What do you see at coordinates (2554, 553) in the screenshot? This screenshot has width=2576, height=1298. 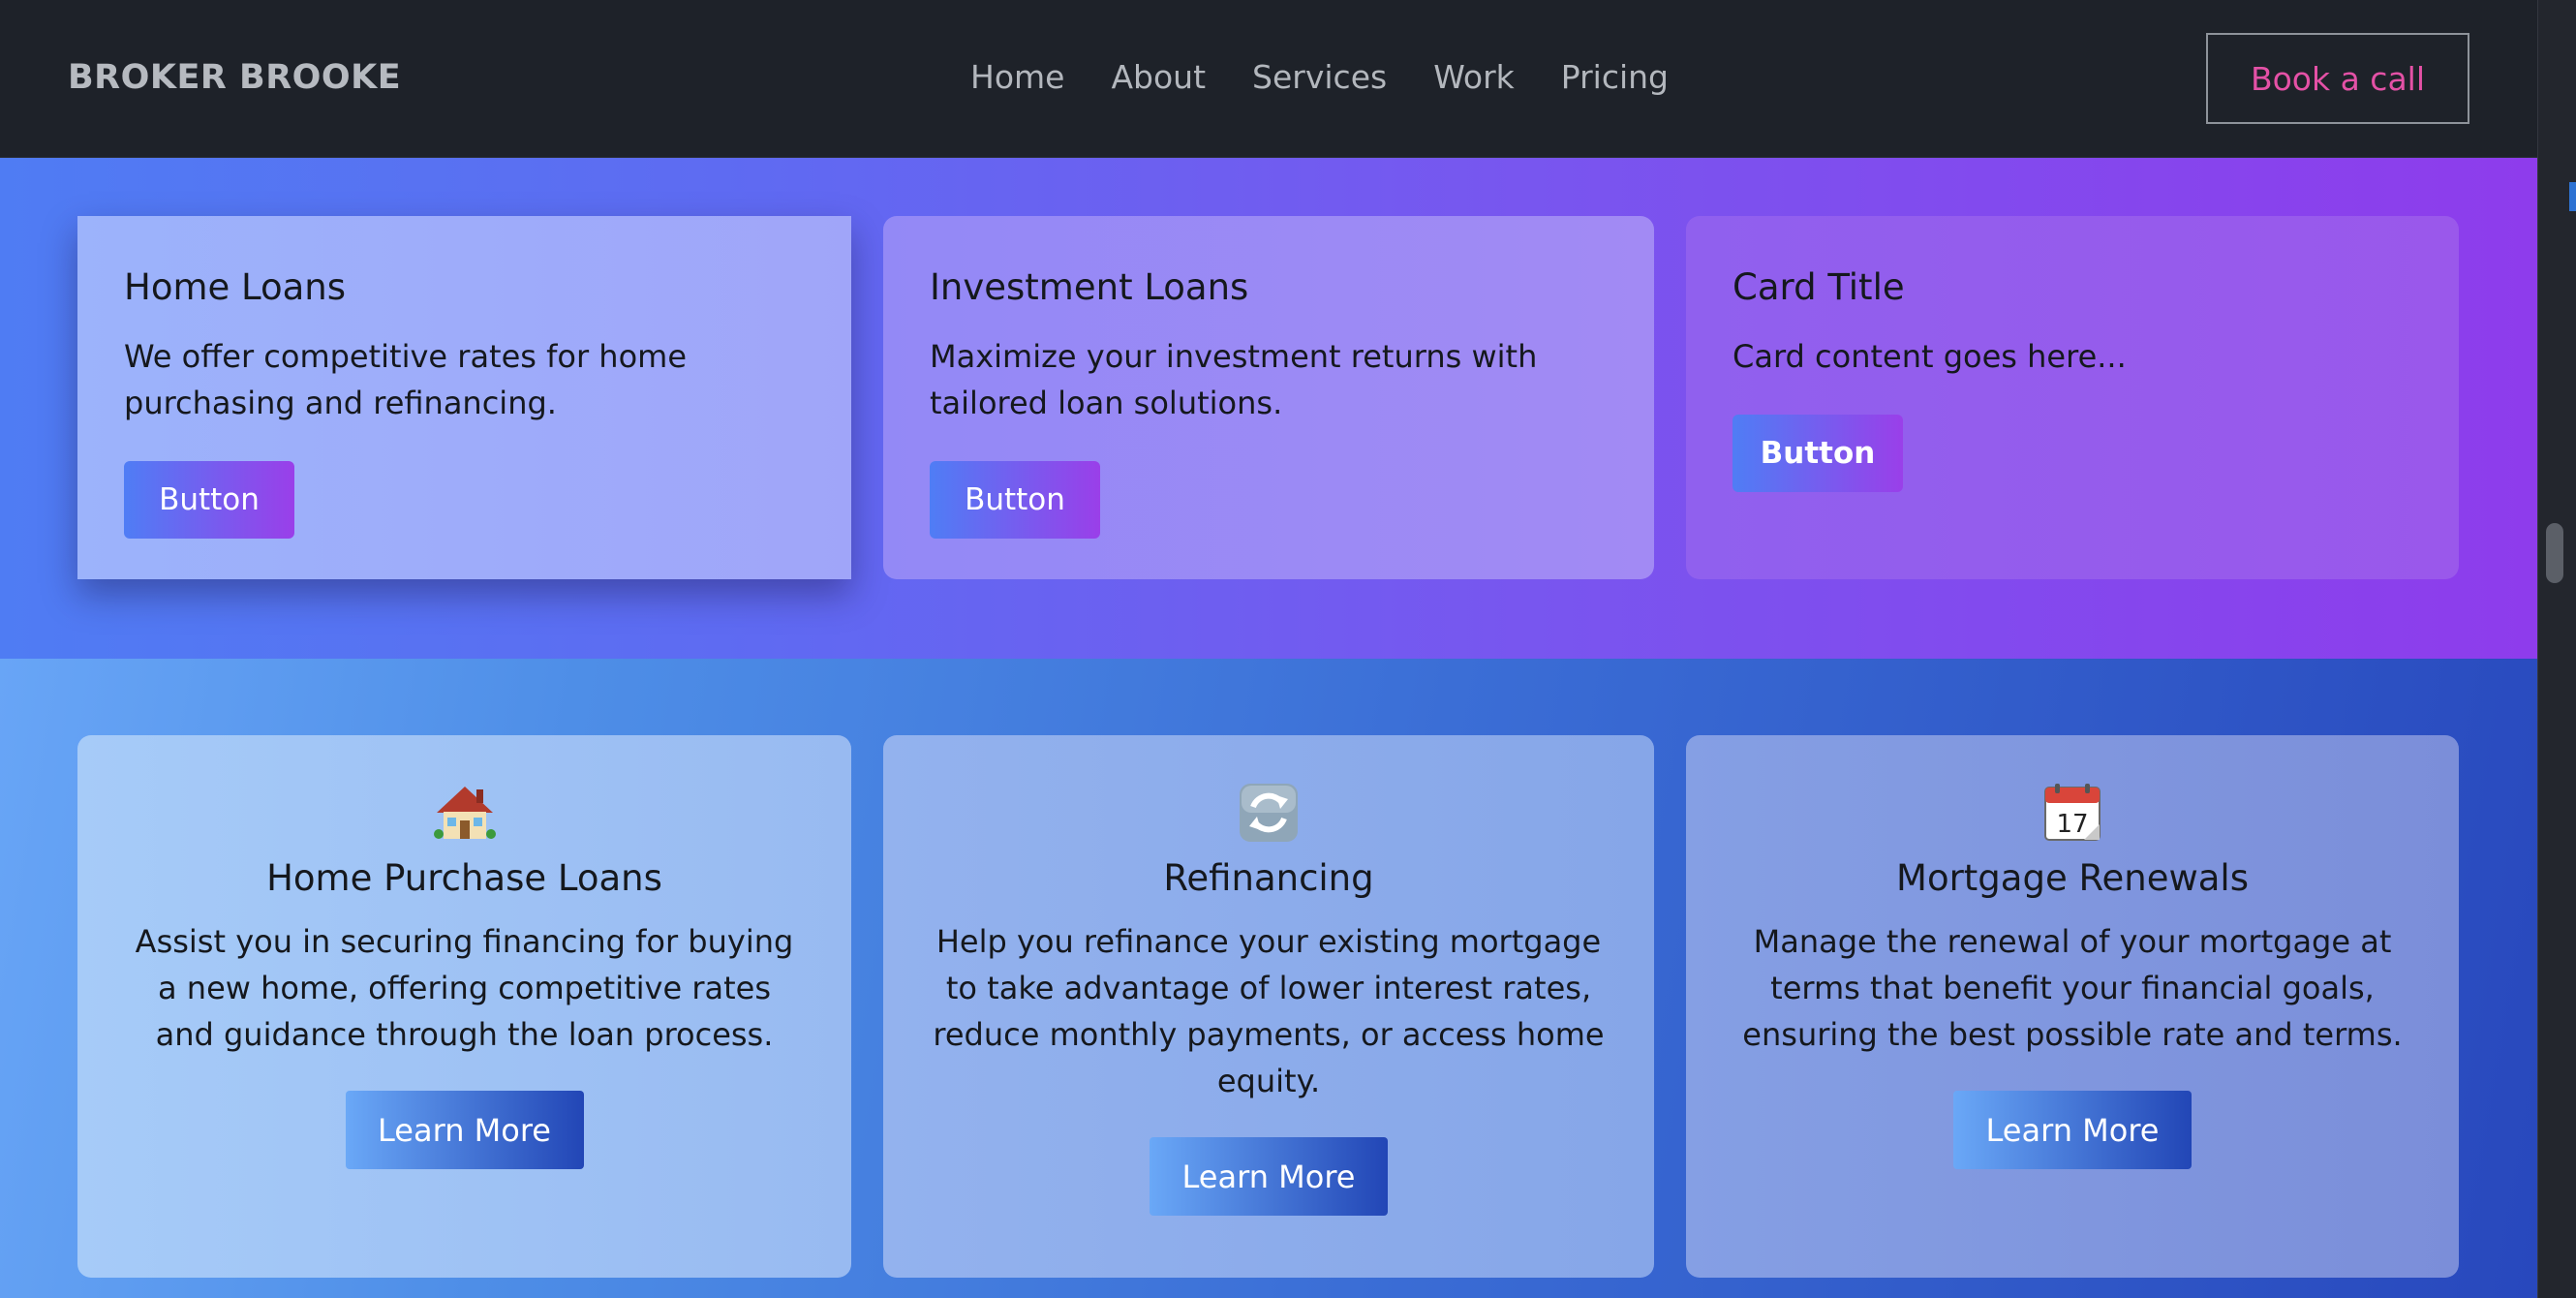 I see `scrollbar-thumb` at bounding box center [2554, 553].